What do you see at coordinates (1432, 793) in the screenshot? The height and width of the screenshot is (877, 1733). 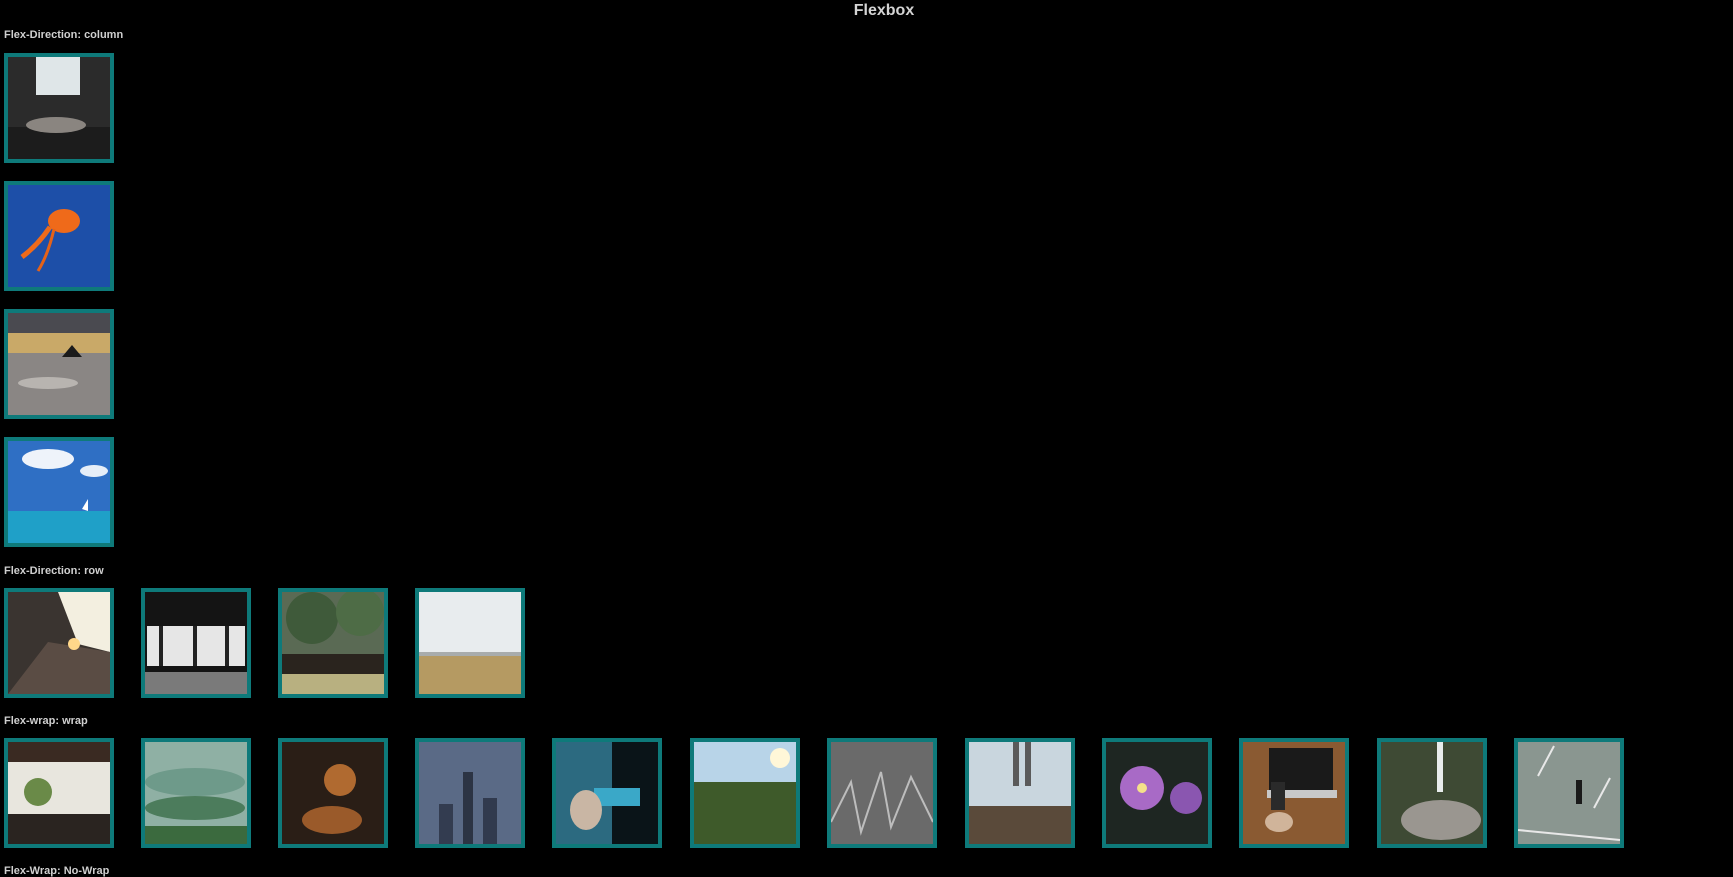 I see `waterfall-rocks-photo` at bounding box center [1432, 793].